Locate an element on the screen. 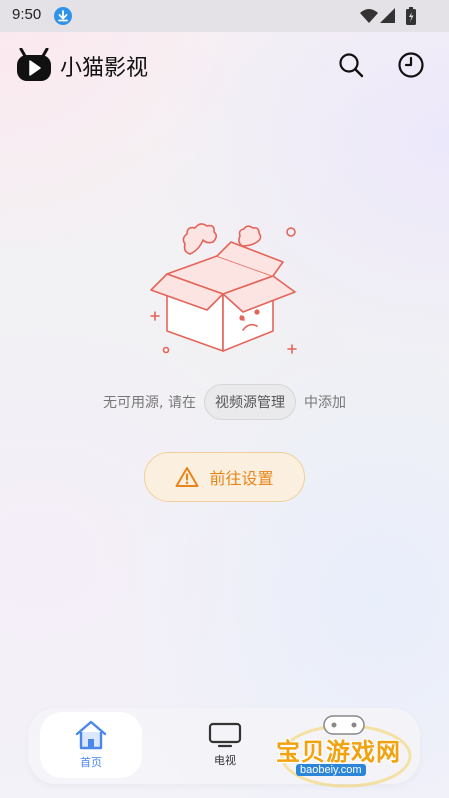 The height and width of the screenshot is (798, 449). go-to-settings-button: 前往设置 is located at coordinates (224, 477).